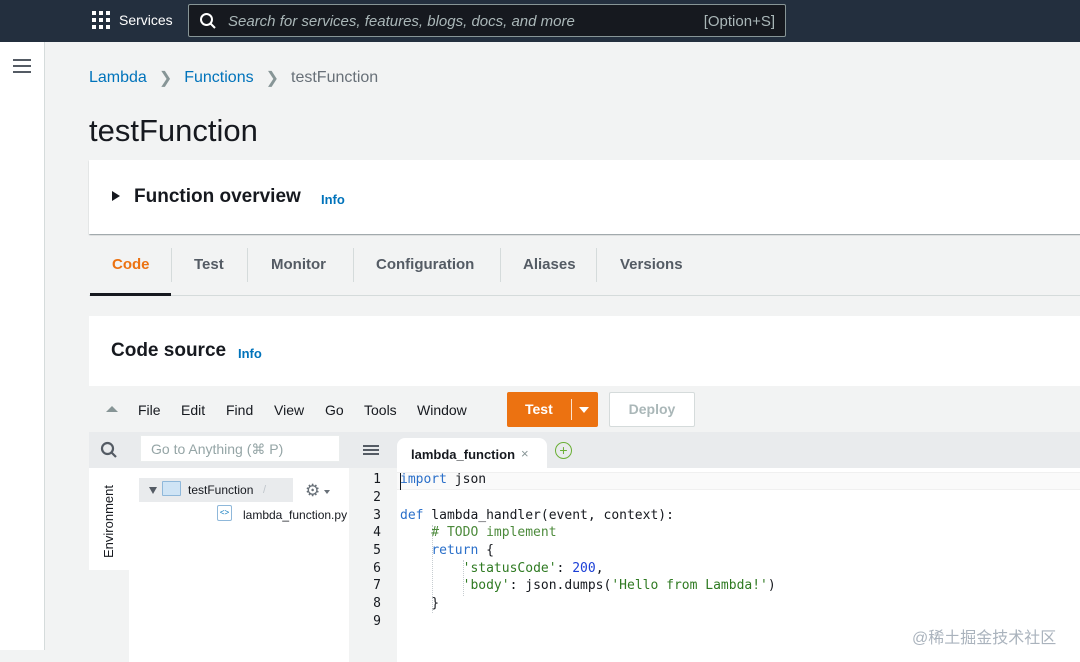  What do you see at coordinates (240, 448) in the screenshot?
I see `goto-anything-input: Go to Anything (⌘ P)` at bounding box center [240, 448].